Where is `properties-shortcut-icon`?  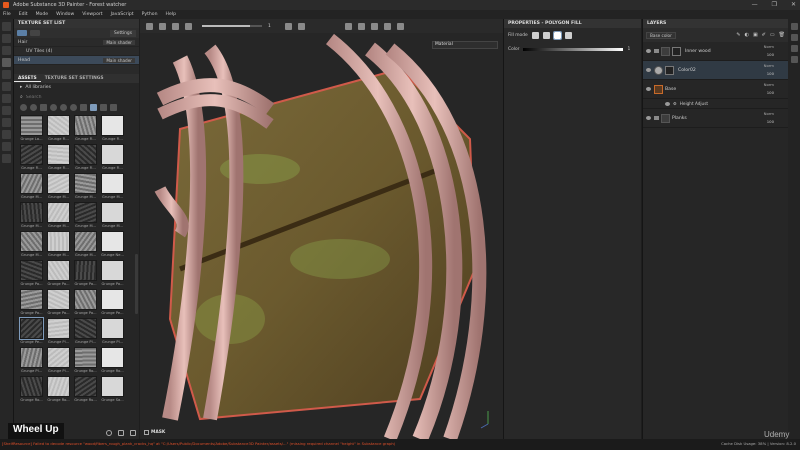
properties-shortcut-icon is located at coordinates (794, 37).